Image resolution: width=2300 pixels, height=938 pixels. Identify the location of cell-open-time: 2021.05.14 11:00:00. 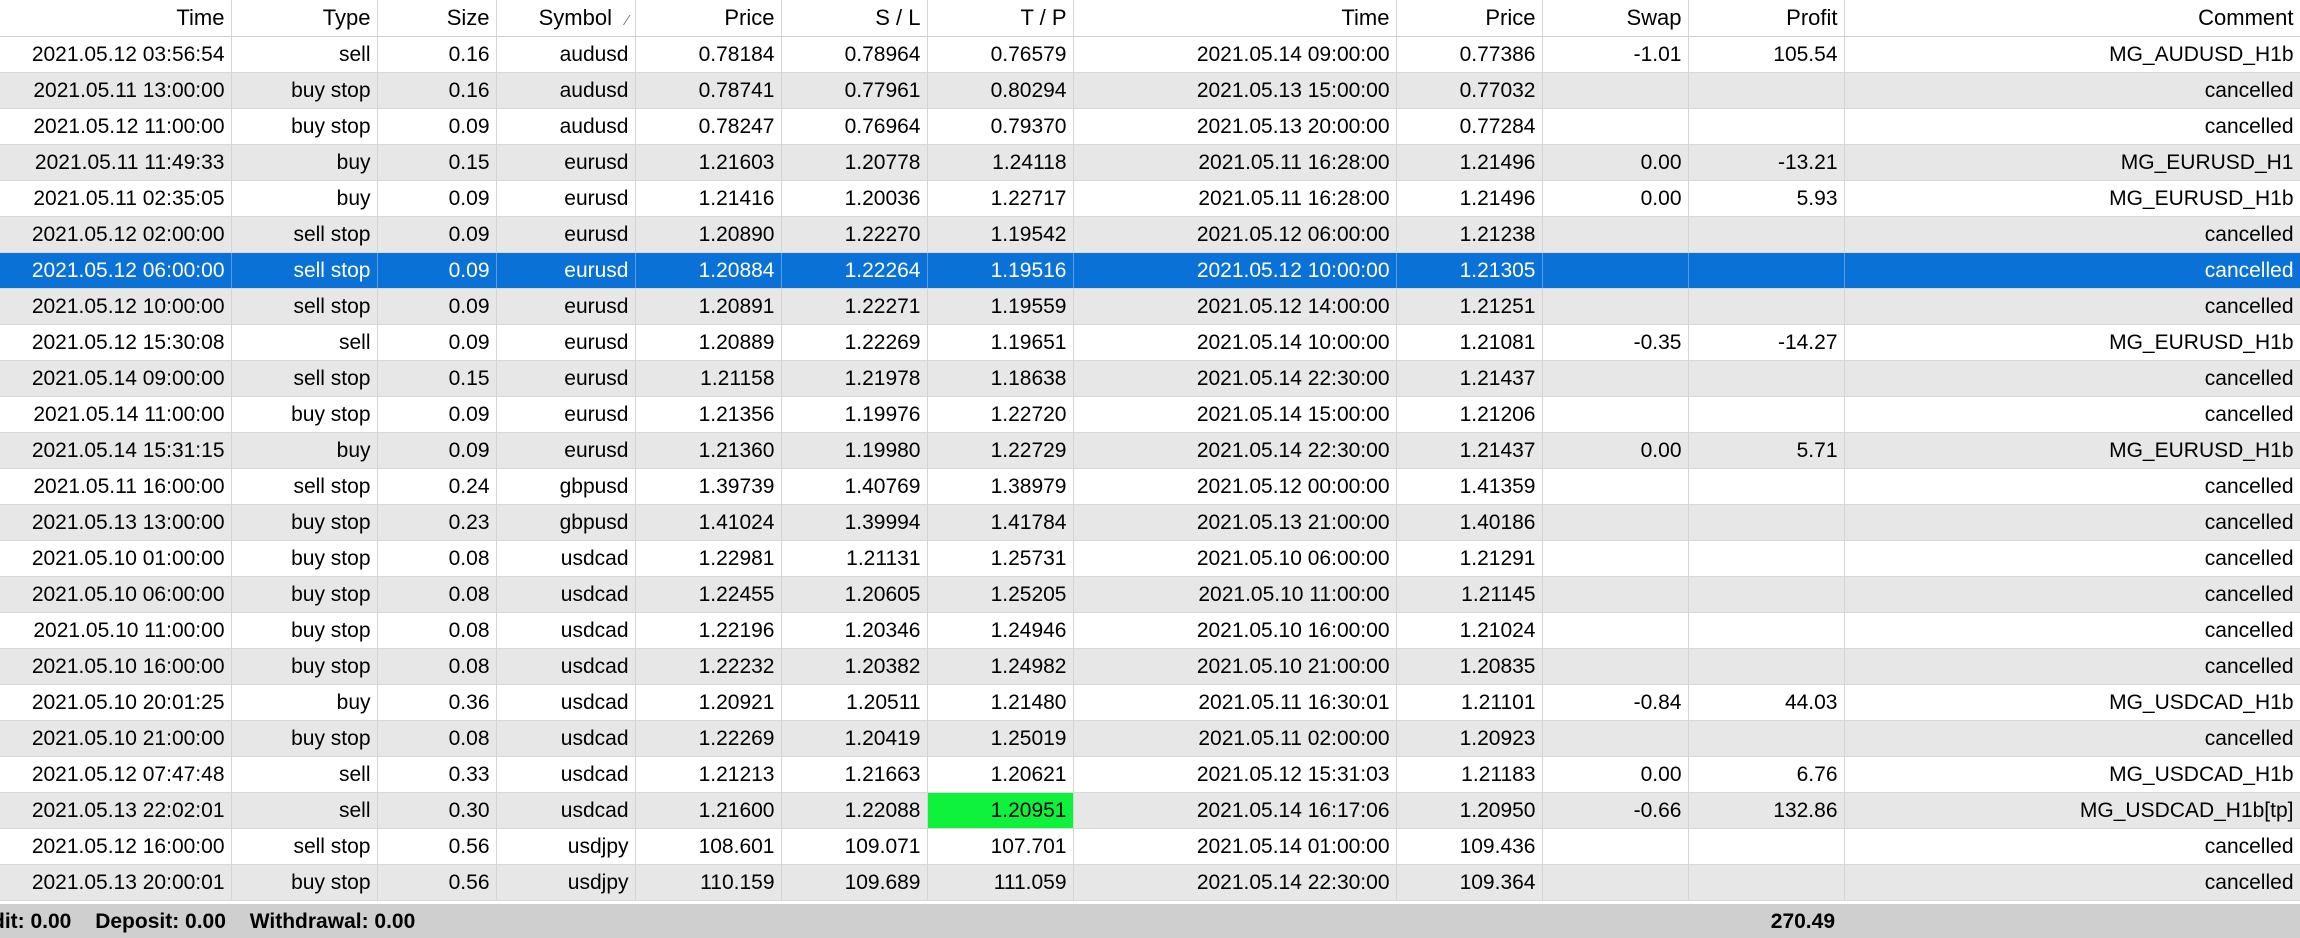
(116, 414).